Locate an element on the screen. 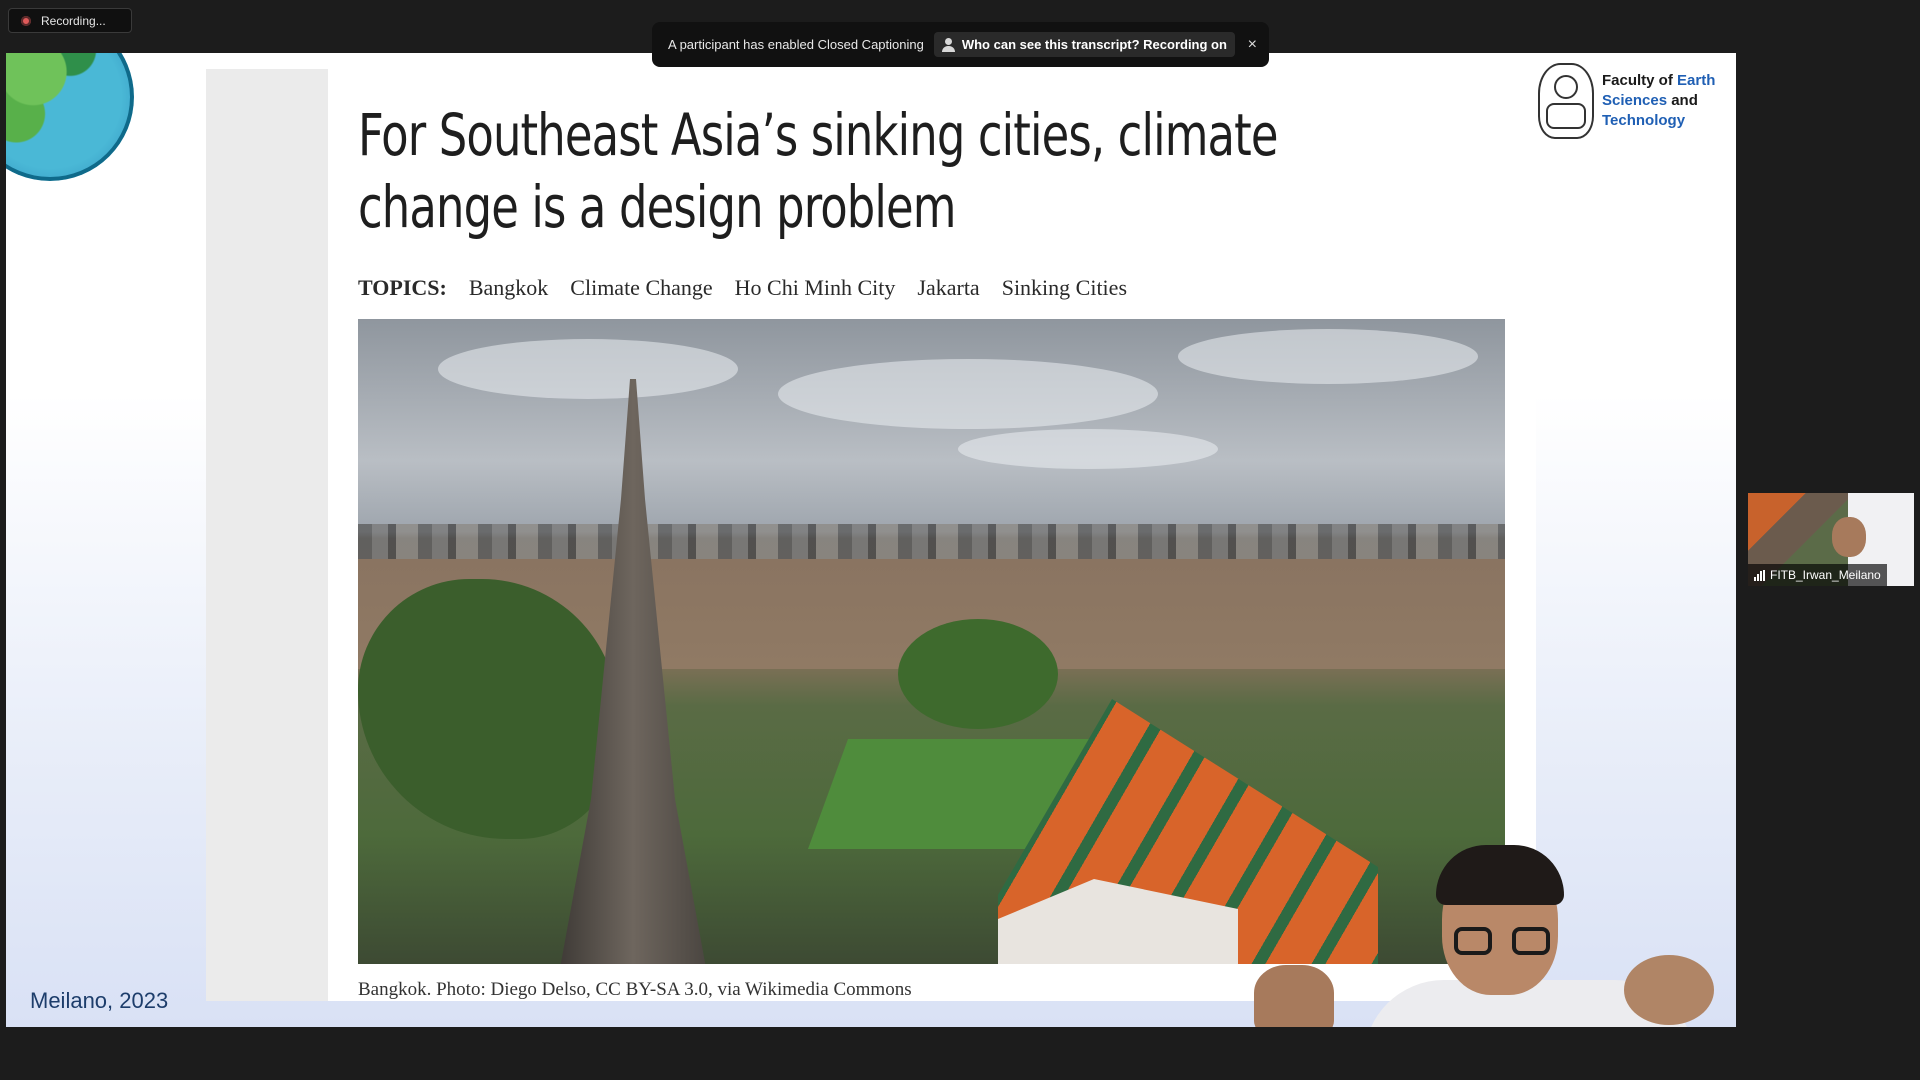 The height and width of the screenshot is (1080, 1920). presenter-video-overlay is located at coordinates (1489, 916).